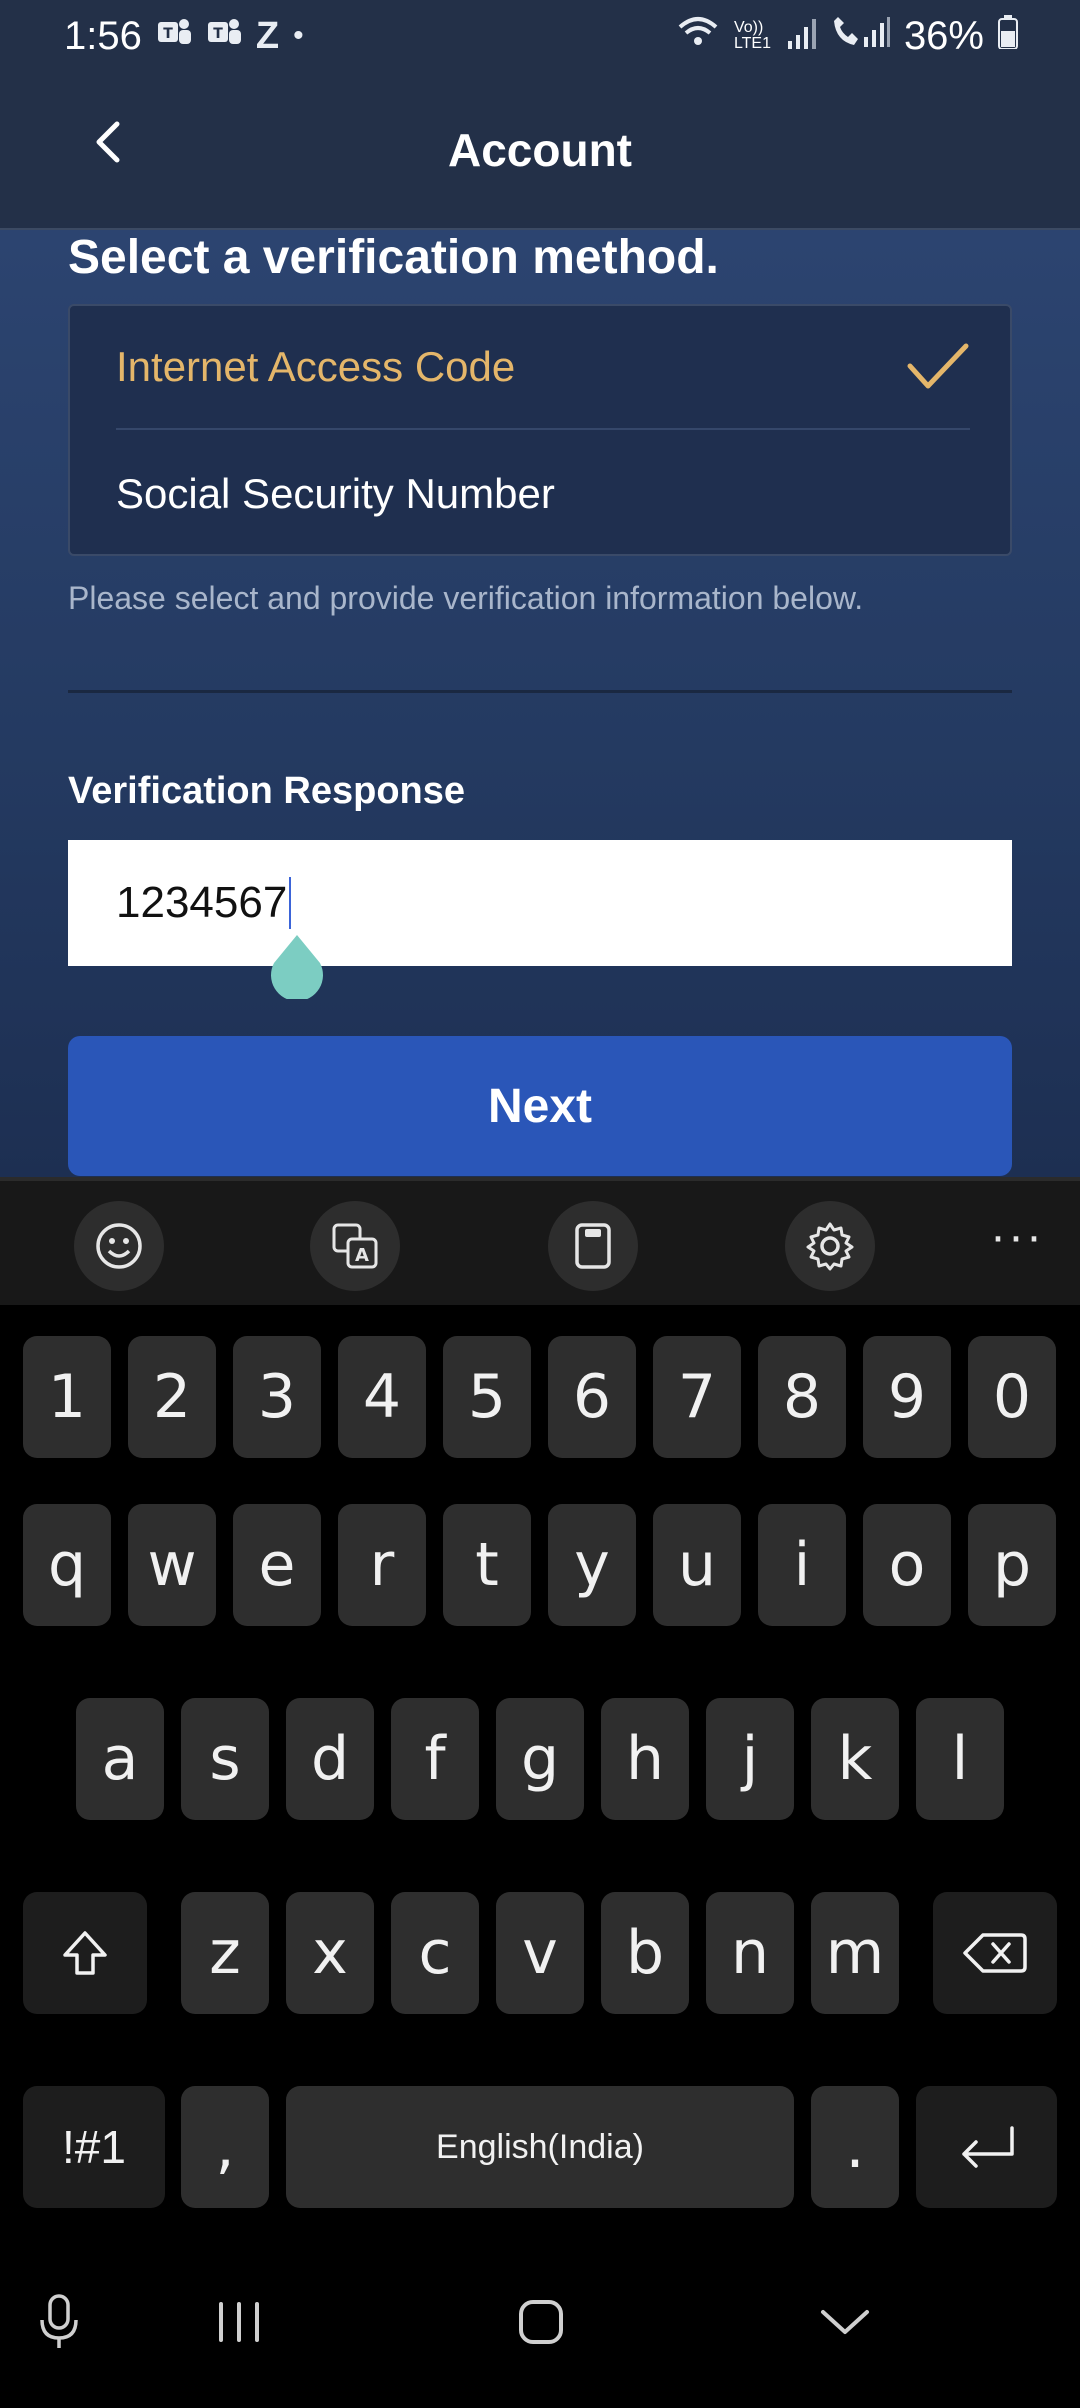 The height and width of the screenshot is (2408, 1080). I want to click on key-7: 7, so click(697, 1397).